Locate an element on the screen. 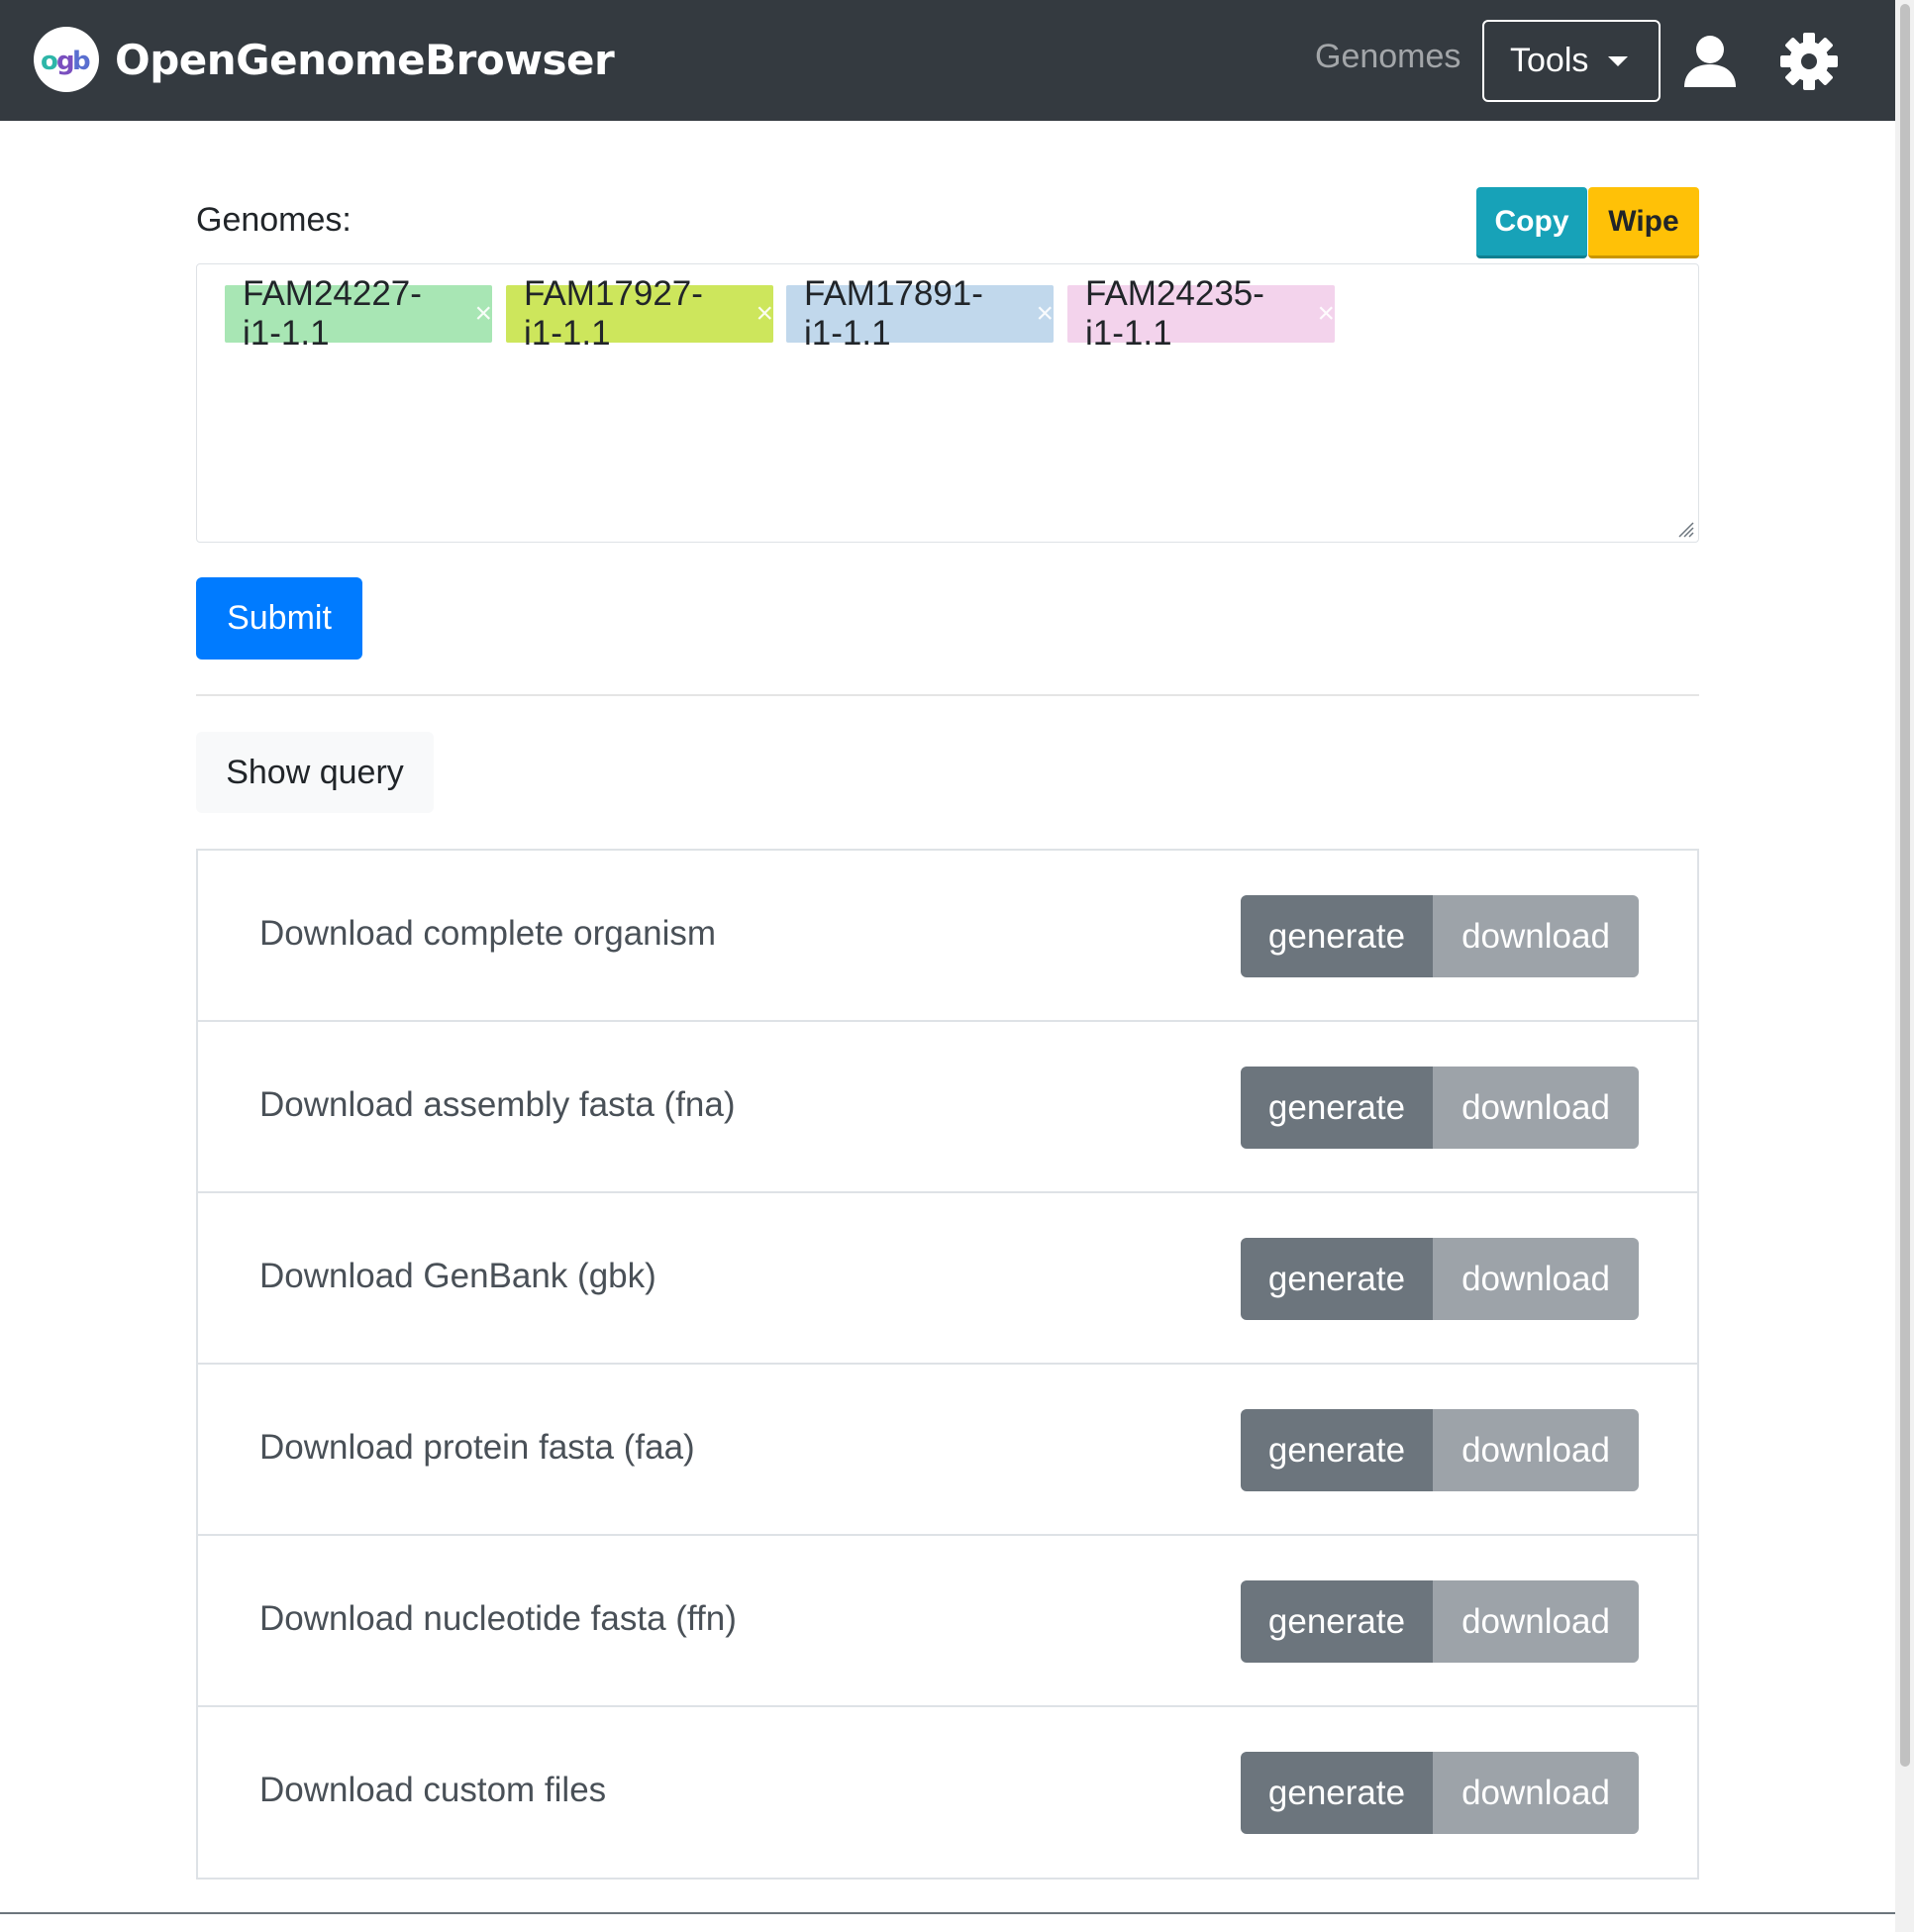  download-label: Download complete organism is located at coordinates (488, 933).